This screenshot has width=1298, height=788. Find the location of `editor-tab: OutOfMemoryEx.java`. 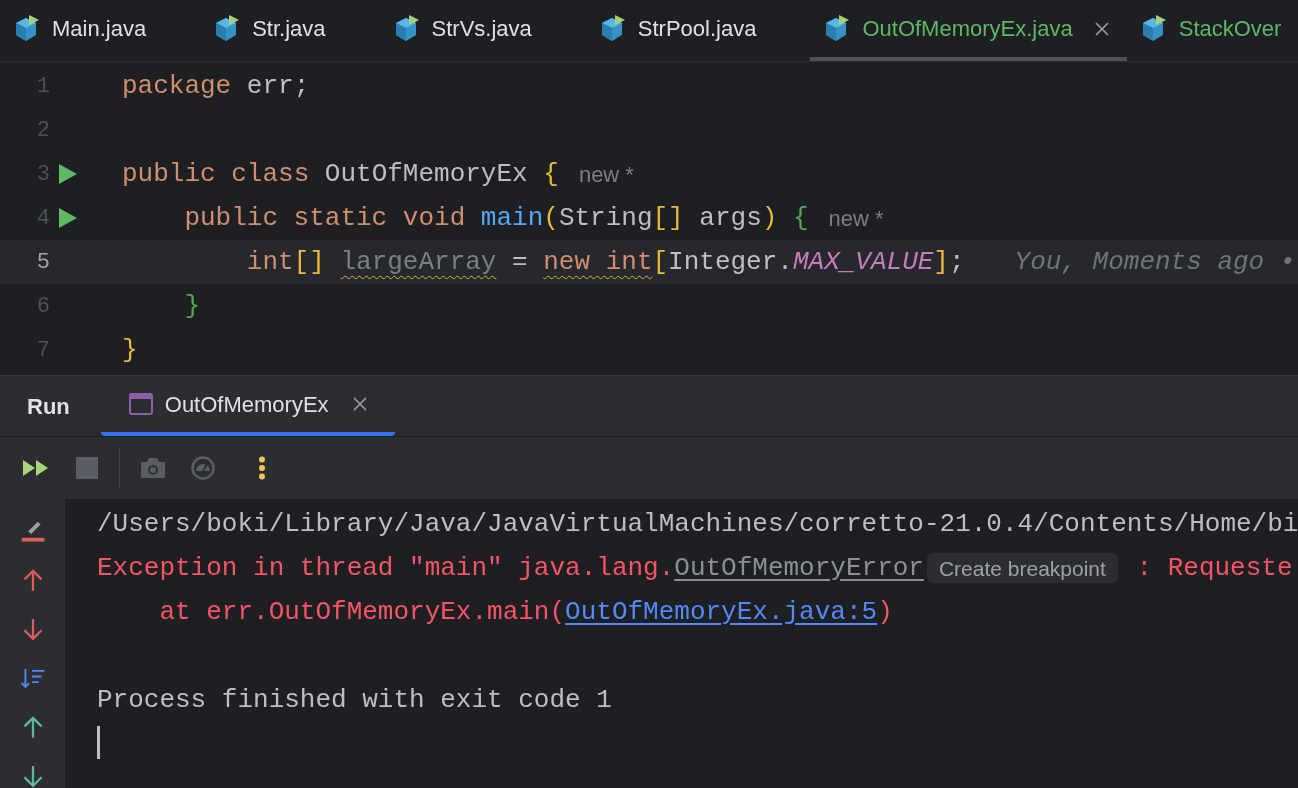

editor-tab: OutOfMemoryEx.java is located at coordinates (968, 30).